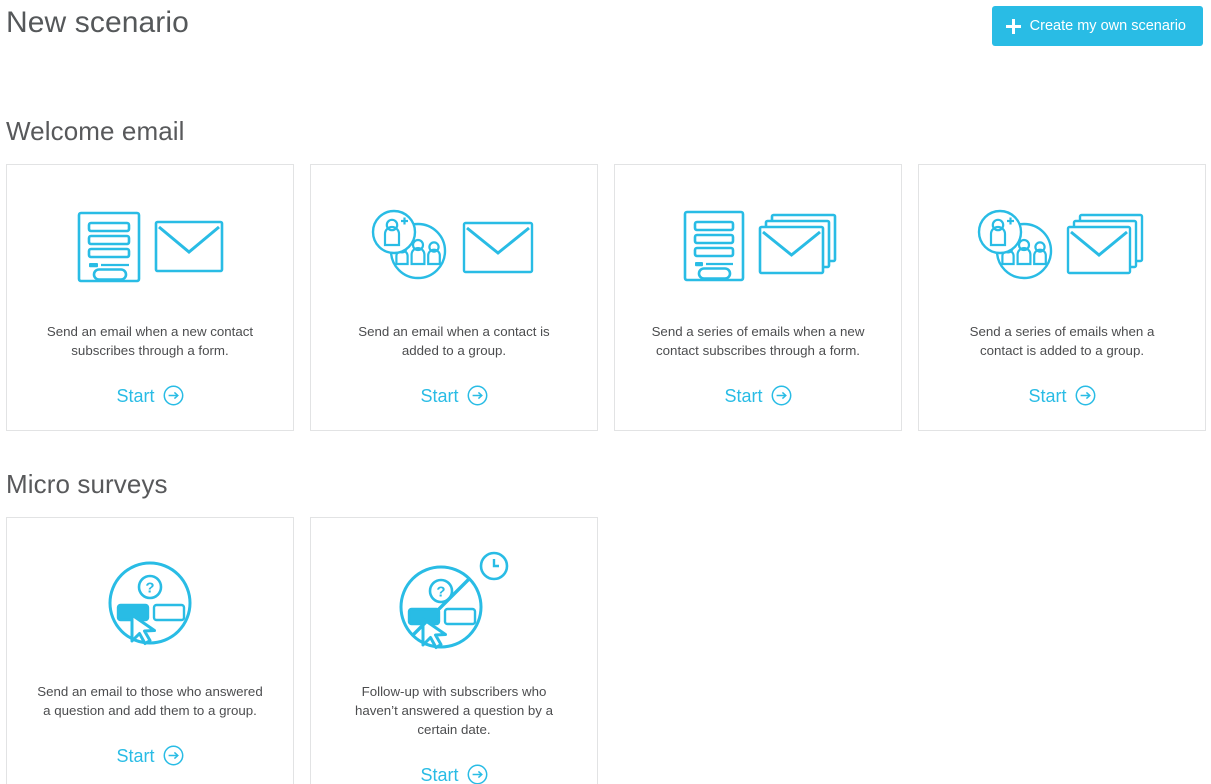 The image size is (1211, 784). Describe the element at coordinates (150, 247) in the screenshot. I see `form-and-envelope-icon` at that location.